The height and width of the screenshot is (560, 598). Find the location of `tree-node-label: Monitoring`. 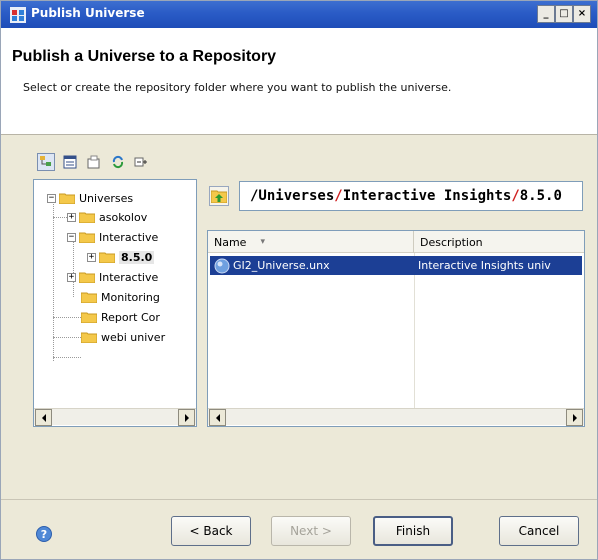

tree-node-label: Monitoring is located at coordinates (130, 297).